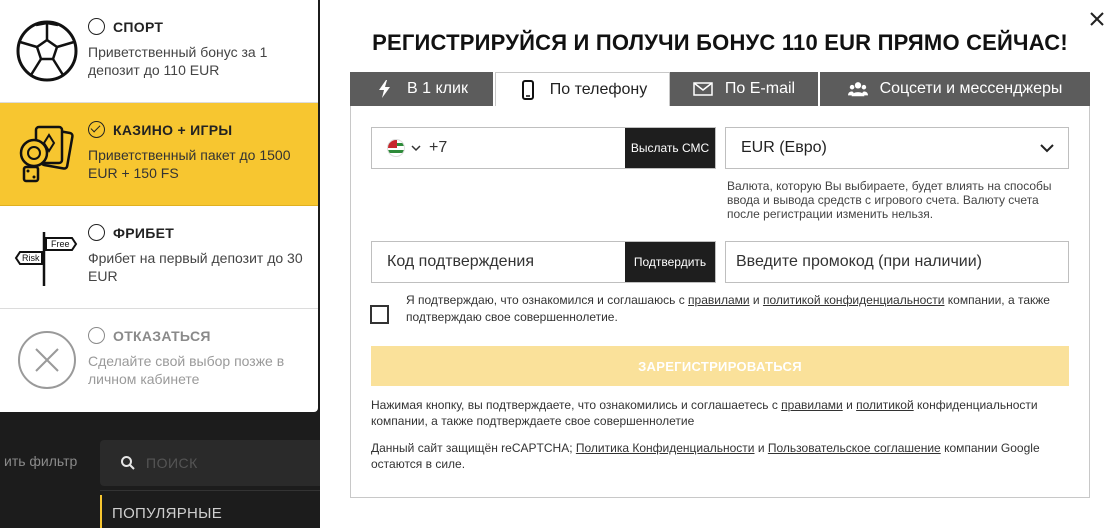 The image size is (1118, 528). What do you see at coordinates (854, 448) in the screenshot?
I see `google-terms-link: Пользовательское соглашение` at bounding box center [854, 448].